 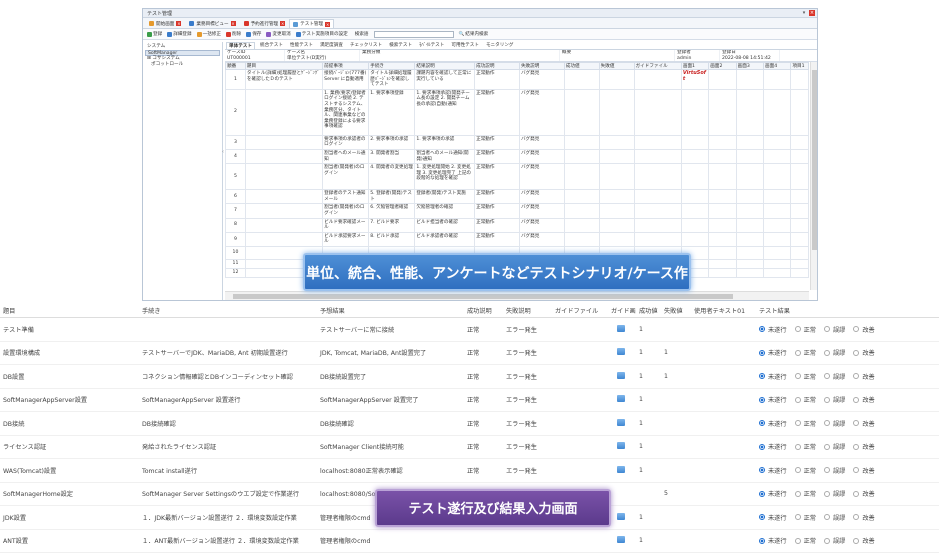 I want to click on image-icon, so click(x=621, y=398).